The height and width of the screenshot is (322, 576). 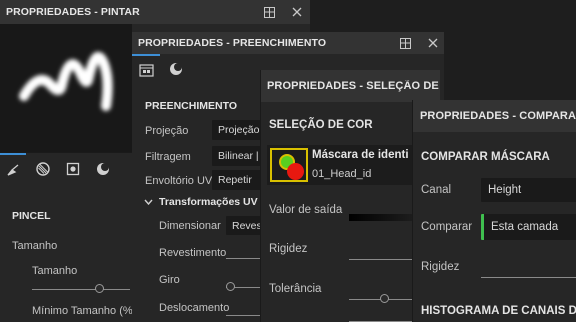 What do you see at coordinates (191, 106) in the screenshot?
I see `fill-section-title: PREENCHIMENTO` at bounding box center [191, 106].